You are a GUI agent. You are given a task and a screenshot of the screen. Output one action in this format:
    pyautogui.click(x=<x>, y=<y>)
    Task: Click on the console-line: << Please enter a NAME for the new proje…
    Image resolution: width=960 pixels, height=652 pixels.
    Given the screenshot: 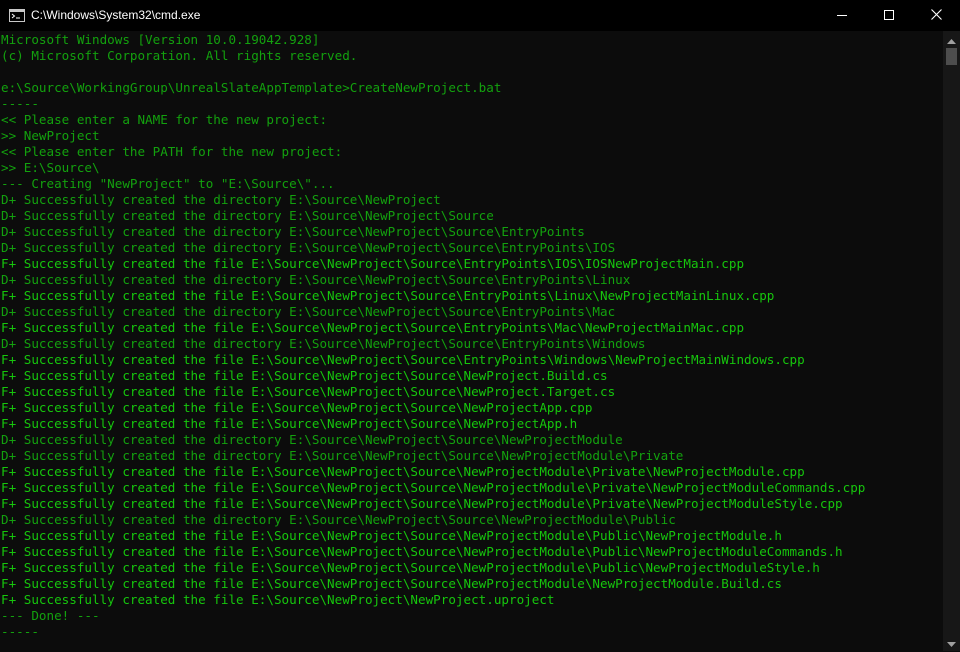 What is the action you would take?
    pyautogui.click(x=164, y=119)
    